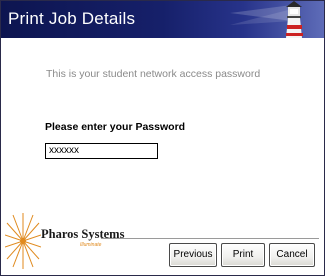 This screenshot has height=276, width=325. Describe the element at coordinates (266, 19) in the screenshot. I see `lighthouse-icon` at that location.